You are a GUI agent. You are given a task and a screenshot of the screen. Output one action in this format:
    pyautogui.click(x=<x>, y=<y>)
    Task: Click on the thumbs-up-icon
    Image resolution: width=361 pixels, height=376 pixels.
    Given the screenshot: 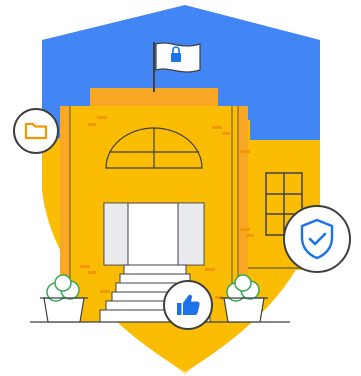 What is the action you would take?
    pyautogui.click(x=188, y=304)
    